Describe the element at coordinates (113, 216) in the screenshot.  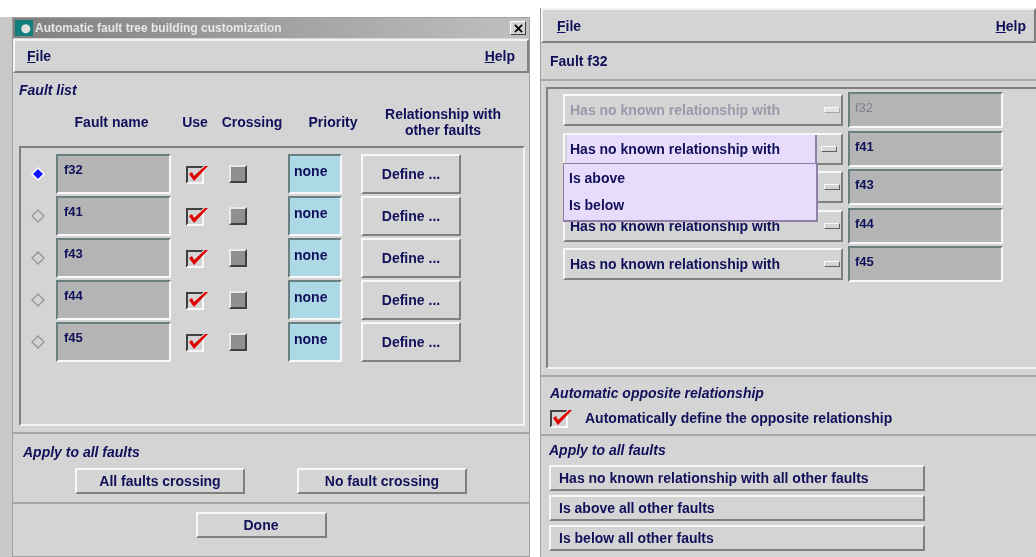
I see `name-field: f41` at that location.